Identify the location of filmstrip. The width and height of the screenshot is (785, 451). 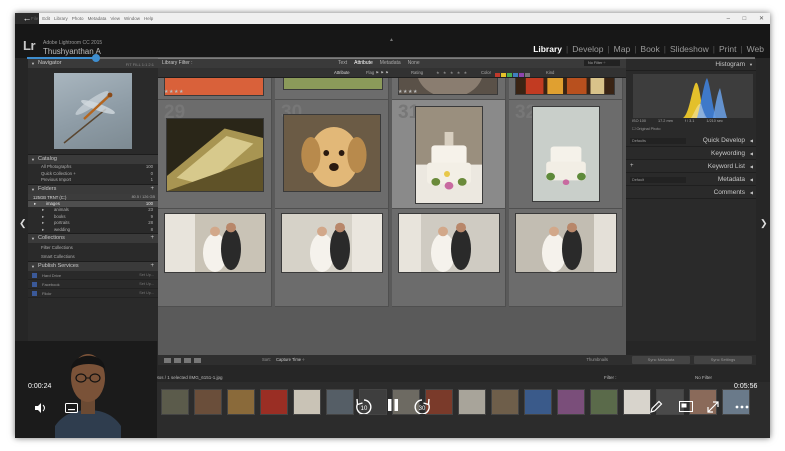
(462, 410).